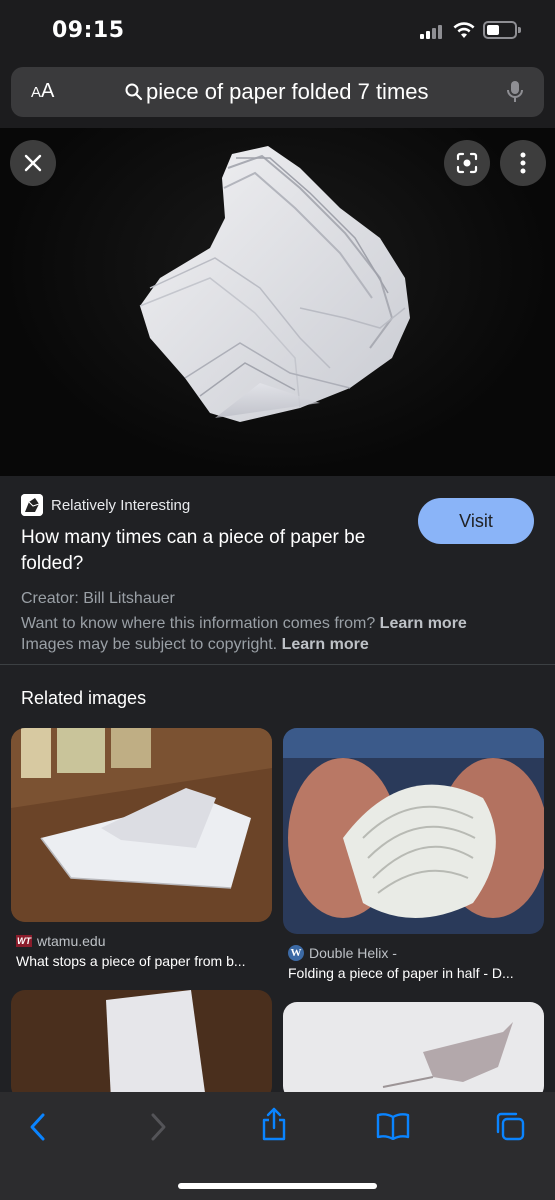 The image size is (555, 1200). What do you see at coordinates (158, 1127) in the screenshot?
I see `chevron-right-icon` at bounding box center [158, 1127].